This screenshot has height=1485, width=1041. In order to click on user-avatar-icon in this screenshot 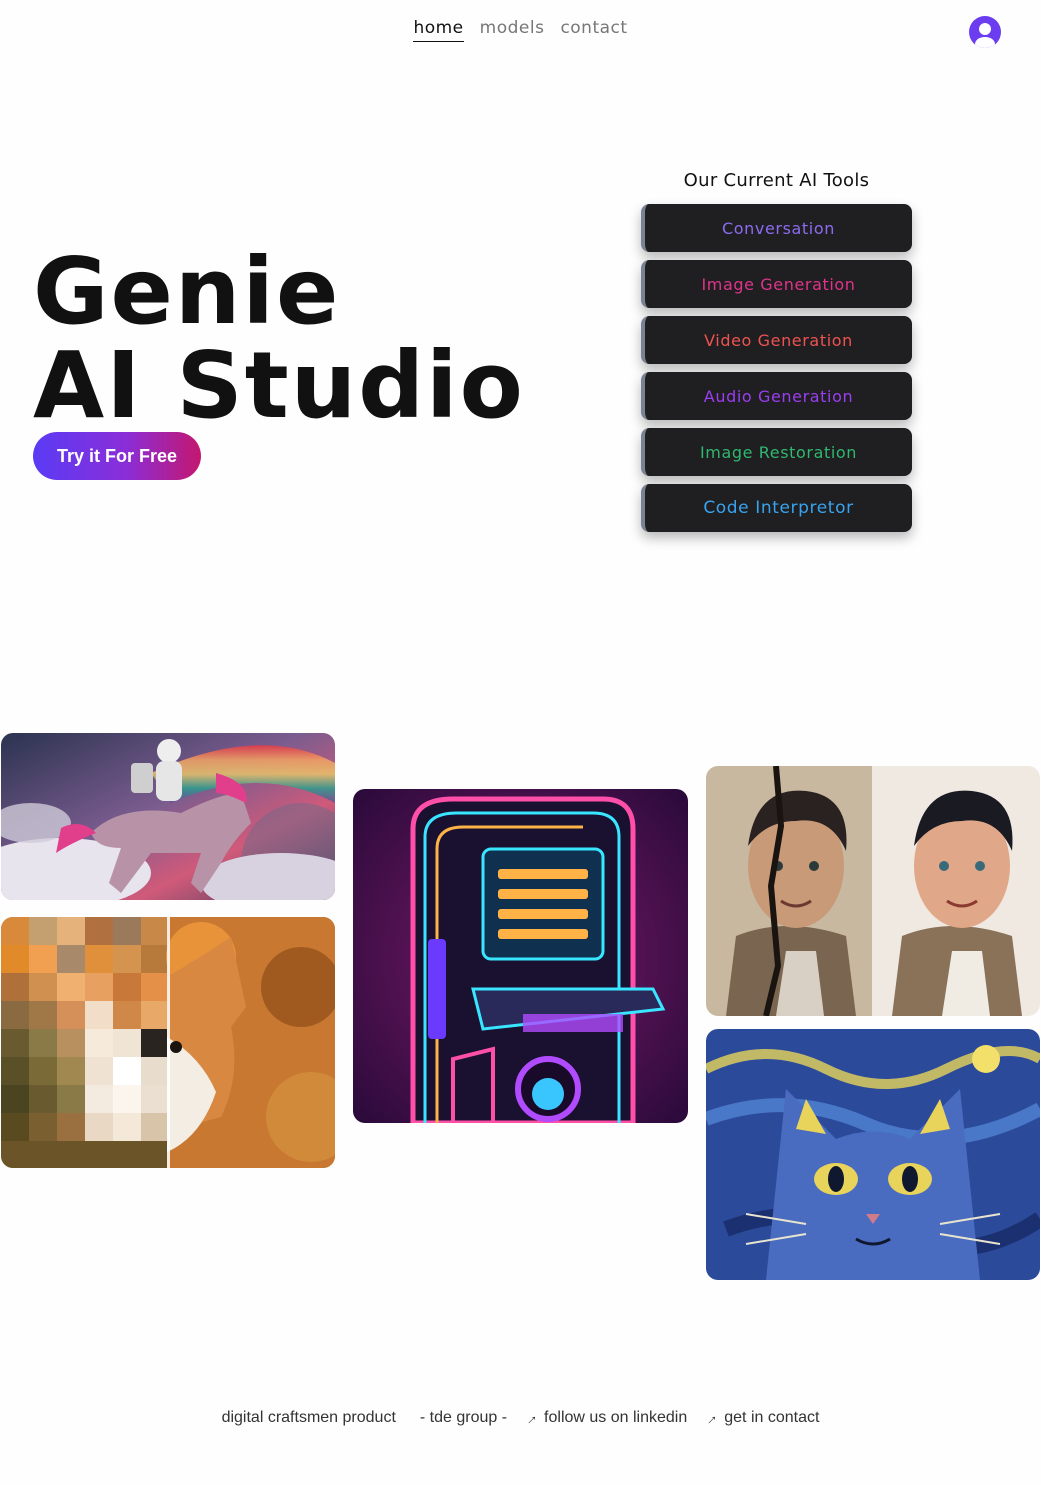, I will do `click(985, 32)`.